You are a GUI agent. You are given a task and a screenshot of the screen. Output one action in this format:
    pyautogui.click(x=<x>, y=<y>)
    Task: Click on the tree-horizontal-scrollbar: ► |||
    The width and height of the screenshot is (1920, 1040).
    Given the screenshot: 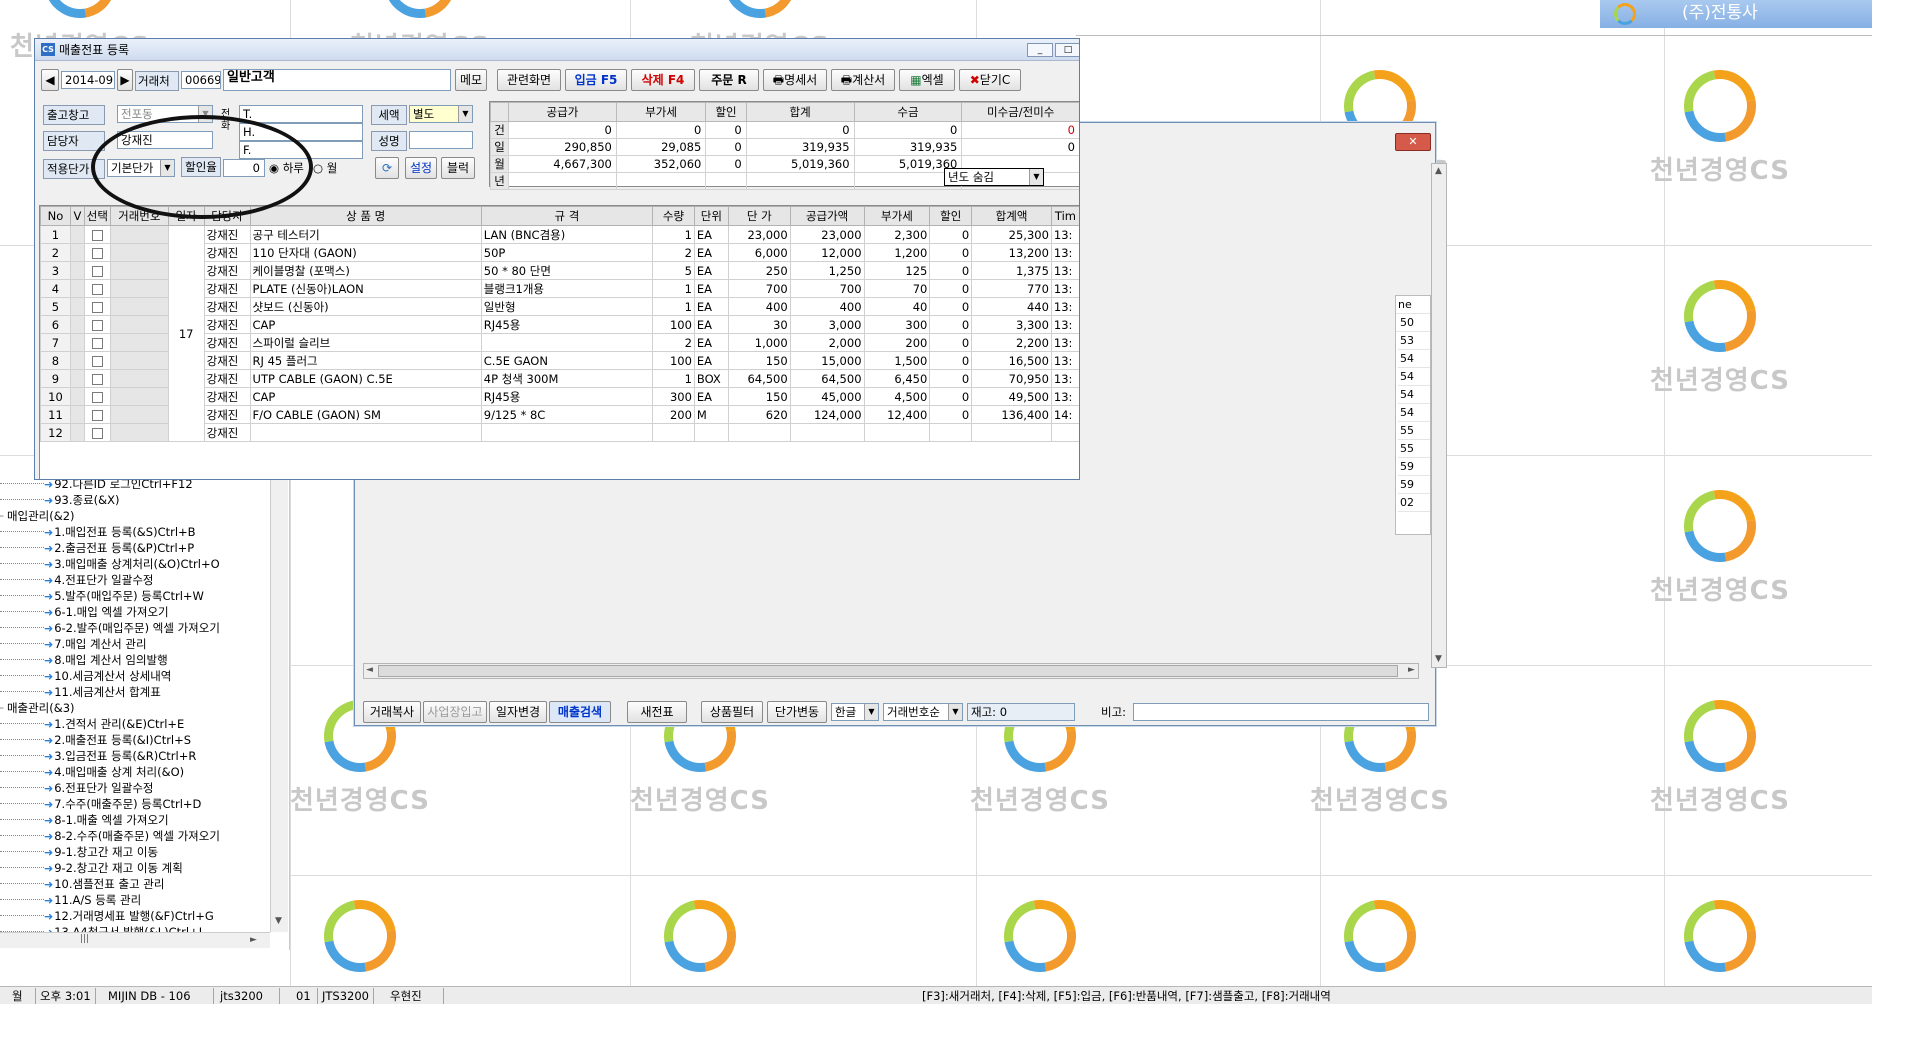 What is the action you would take?
    pyautogui.click(x=135, y=940)
    